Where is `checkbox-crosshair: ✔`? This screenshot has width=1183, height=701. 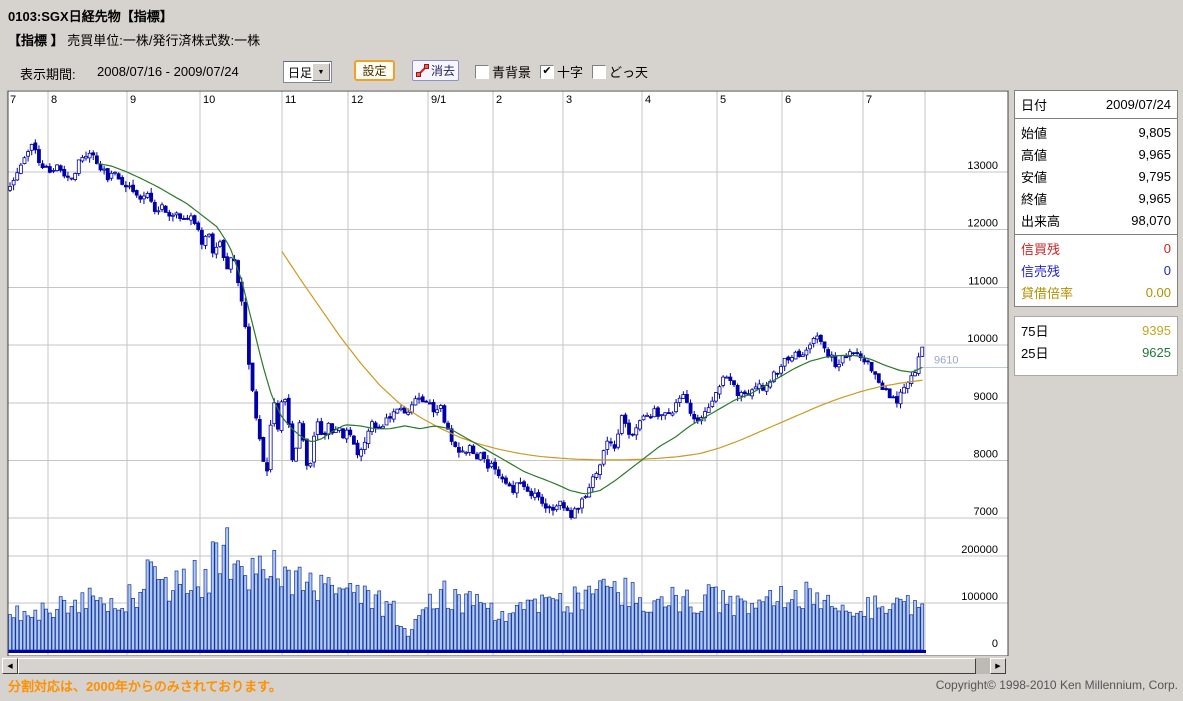
checkbox-crosshair: ✔ is located at coordinates (547, 71).